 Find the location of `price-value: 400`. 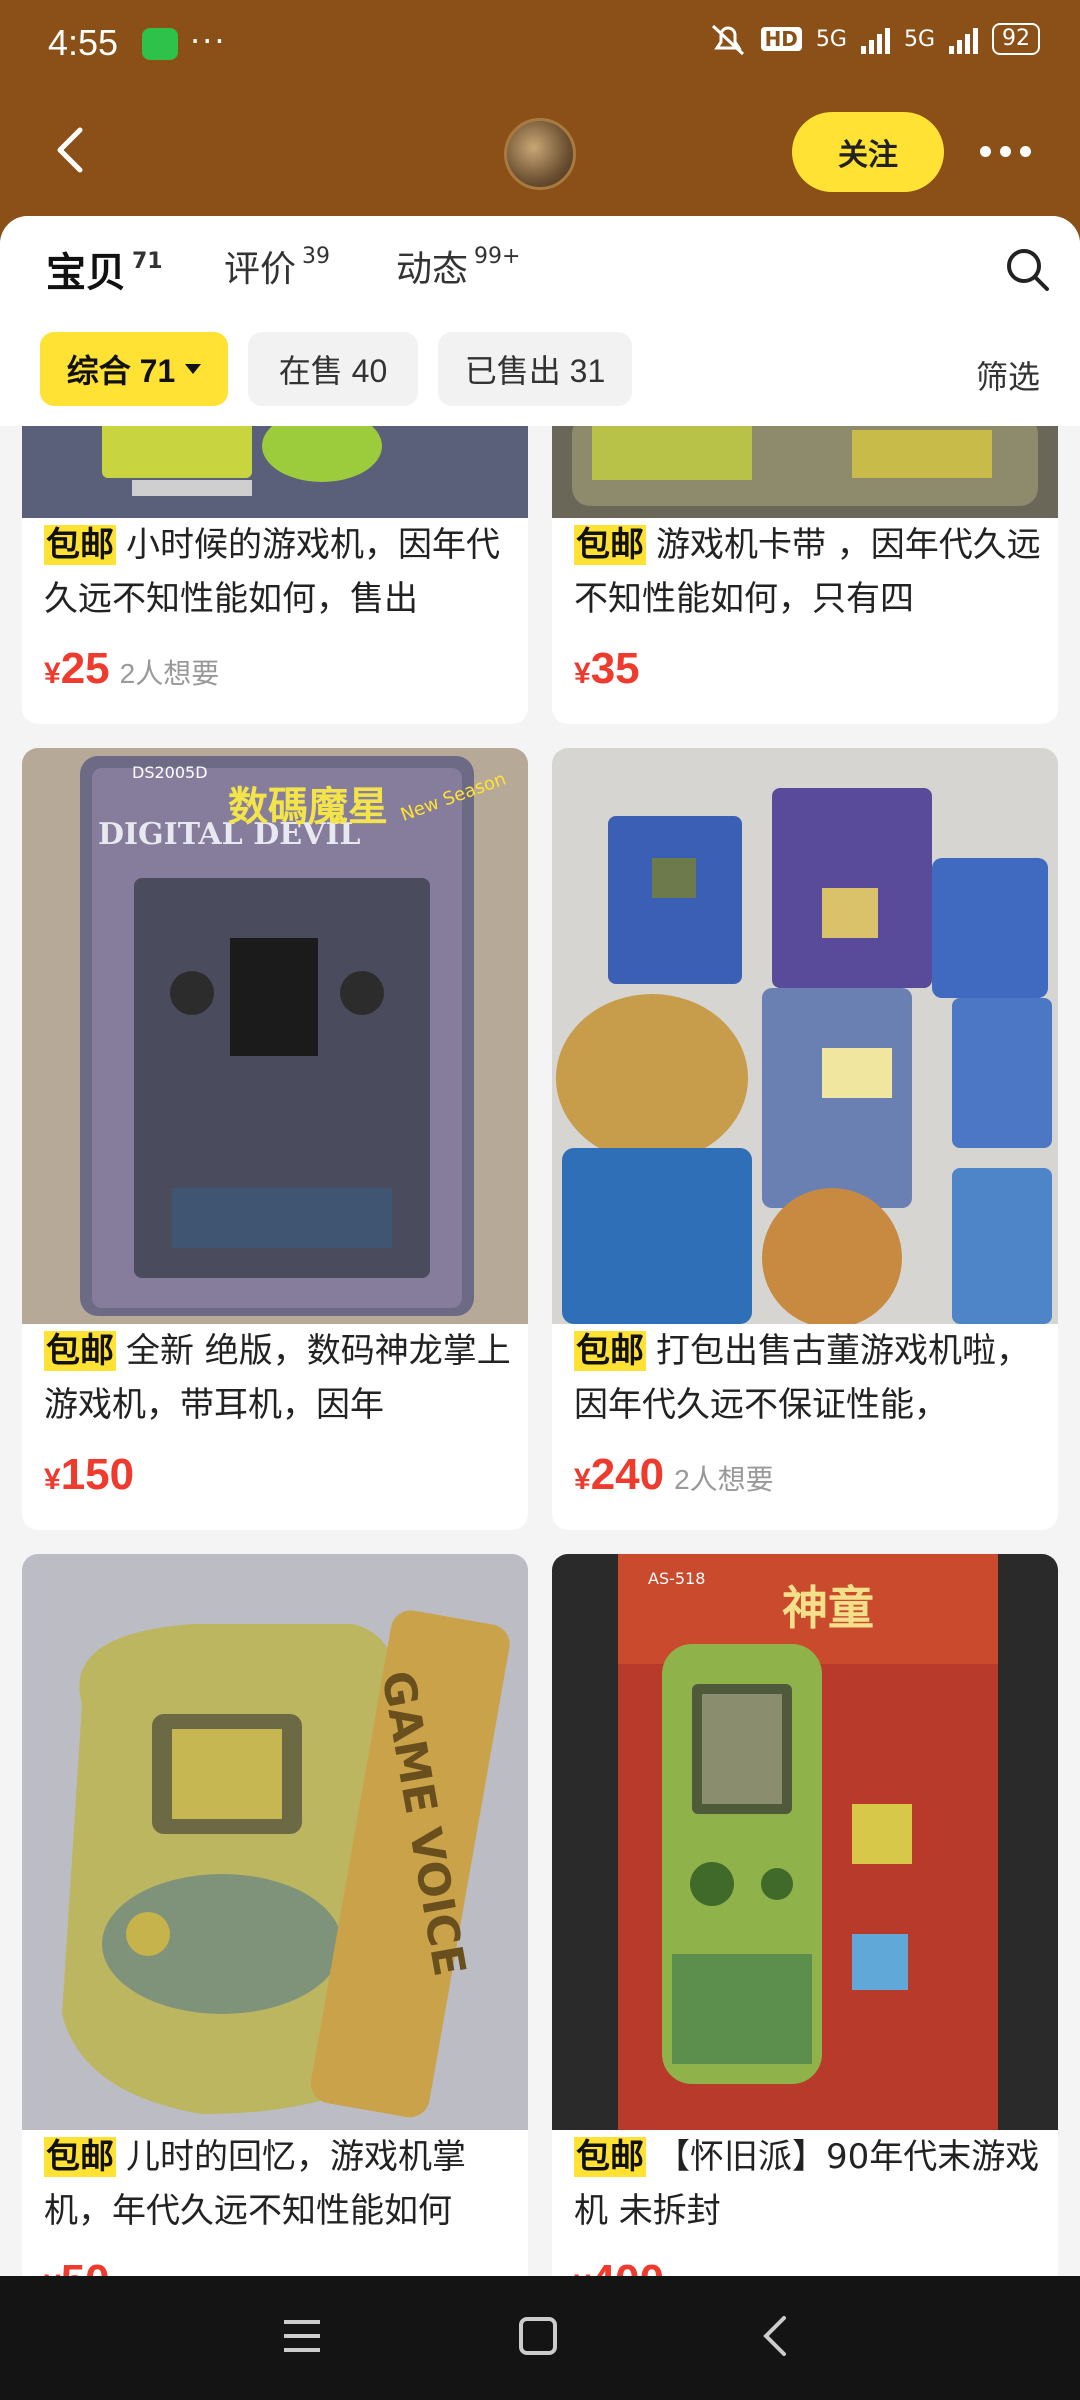

price-value: 400 is located at coordinates (627, 2266).